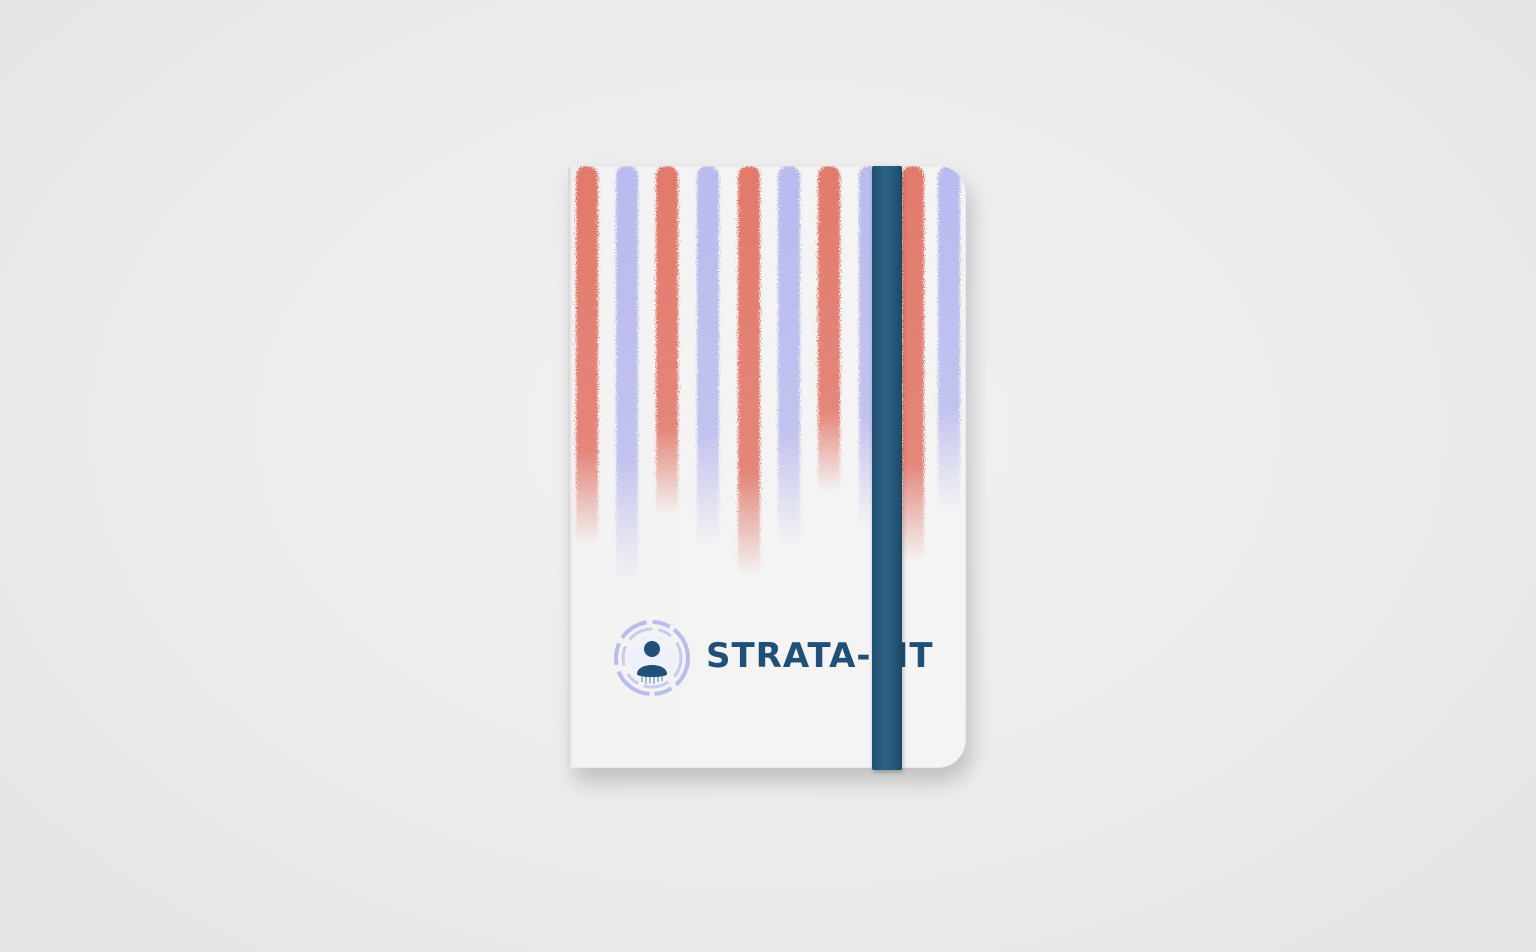  What do you see at coordinates (652, 658) in the screenshot?
I see `person-in-circle-icon` at bounding box center [652, 658].